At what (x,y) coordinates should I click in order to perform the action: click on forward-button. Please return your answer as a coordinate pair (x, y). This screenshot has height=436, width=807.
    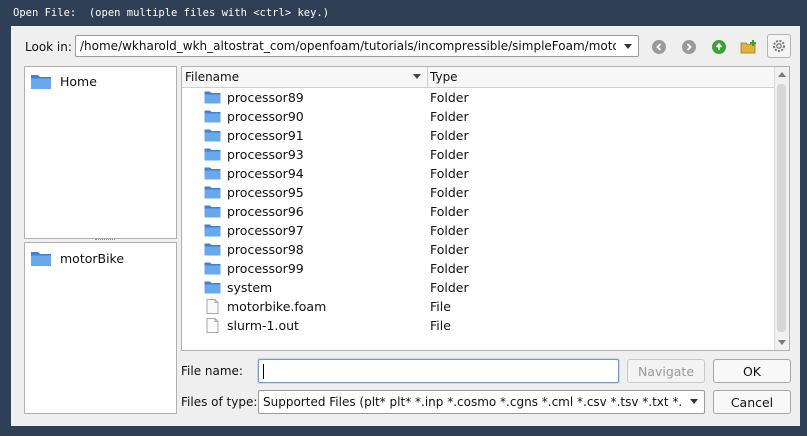
    Looking at the image, I should click on (689, 47).